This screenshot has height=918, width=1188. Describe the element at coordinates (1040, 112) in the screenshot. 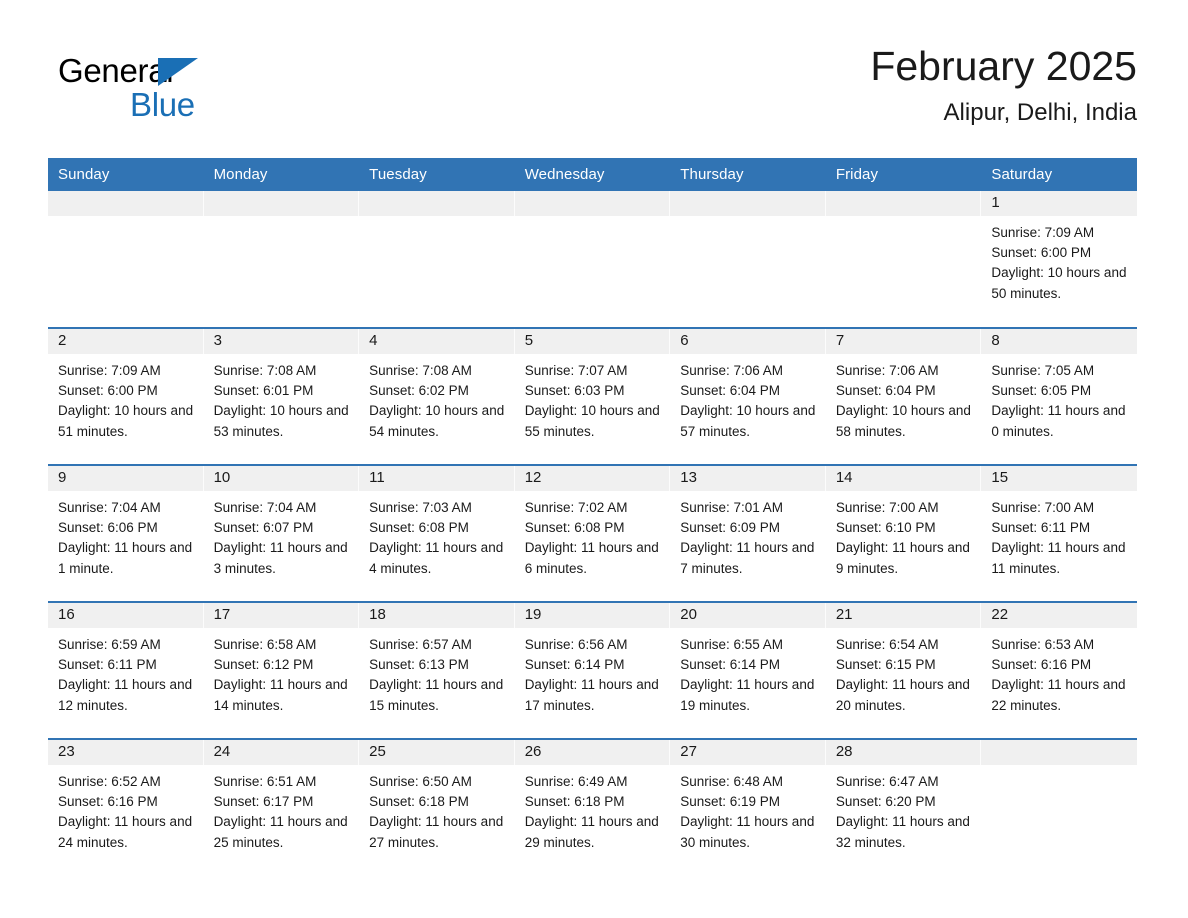

I see `location-subtitle: Alipur, Delhi, India` at that location.